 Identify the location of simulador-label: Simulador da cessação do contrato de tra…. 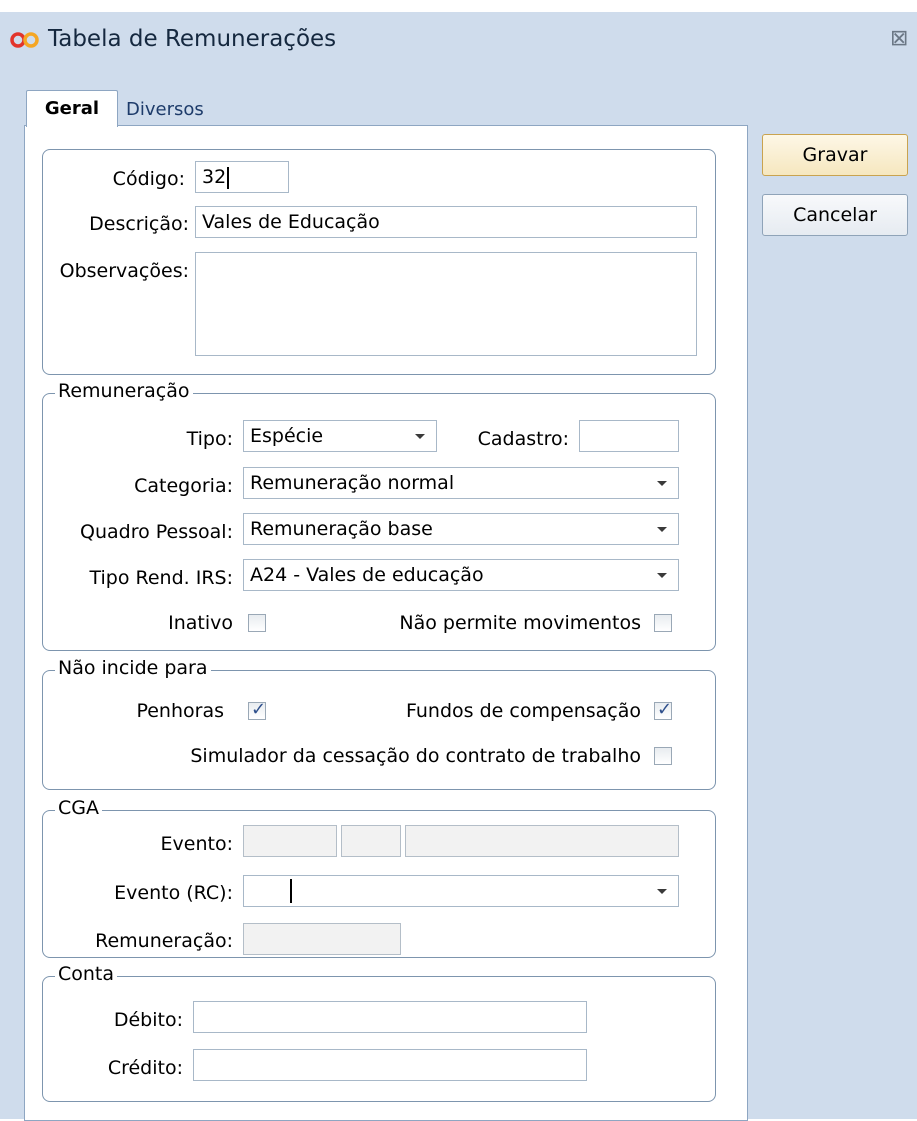
(415, 756).